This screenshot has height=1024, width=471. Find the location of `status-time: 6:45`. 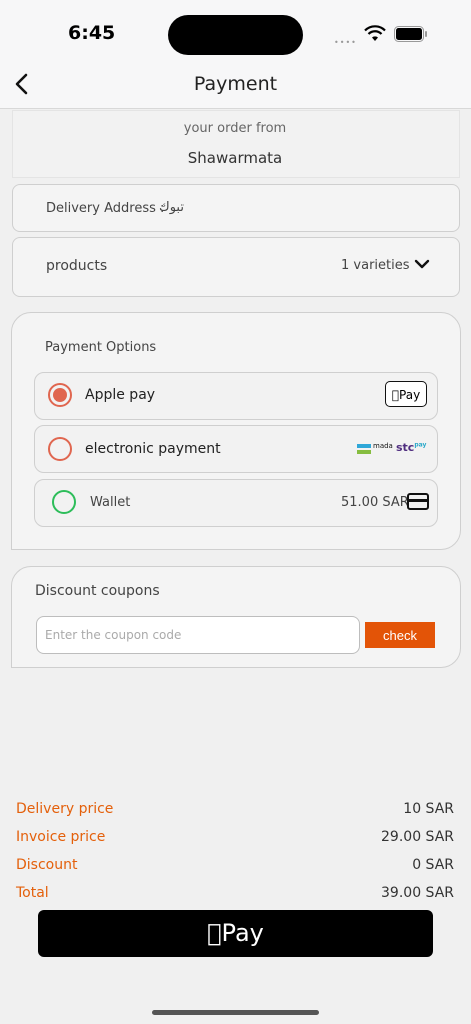

status-time: 6:45 is located at coordinates (92, 33).